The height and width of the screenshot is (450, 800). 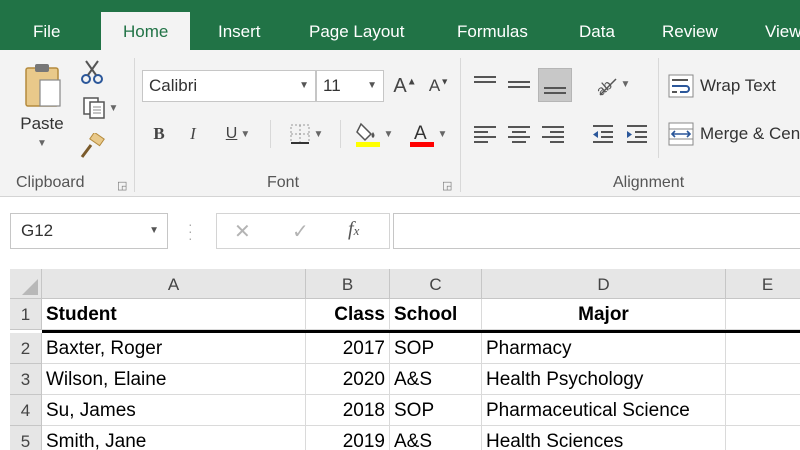 What do you see at coordinates (658, 108) in the screenshot?
I see `divider` at bounding box center [658, 108].